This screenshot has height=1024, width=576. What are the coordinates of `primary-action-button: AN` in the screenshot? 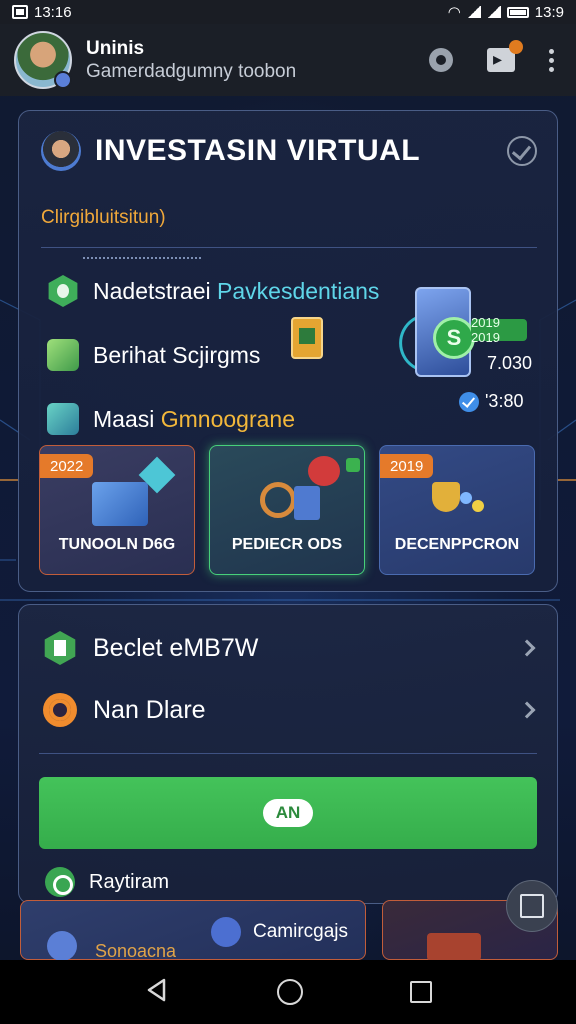 It's located at (288, 813).